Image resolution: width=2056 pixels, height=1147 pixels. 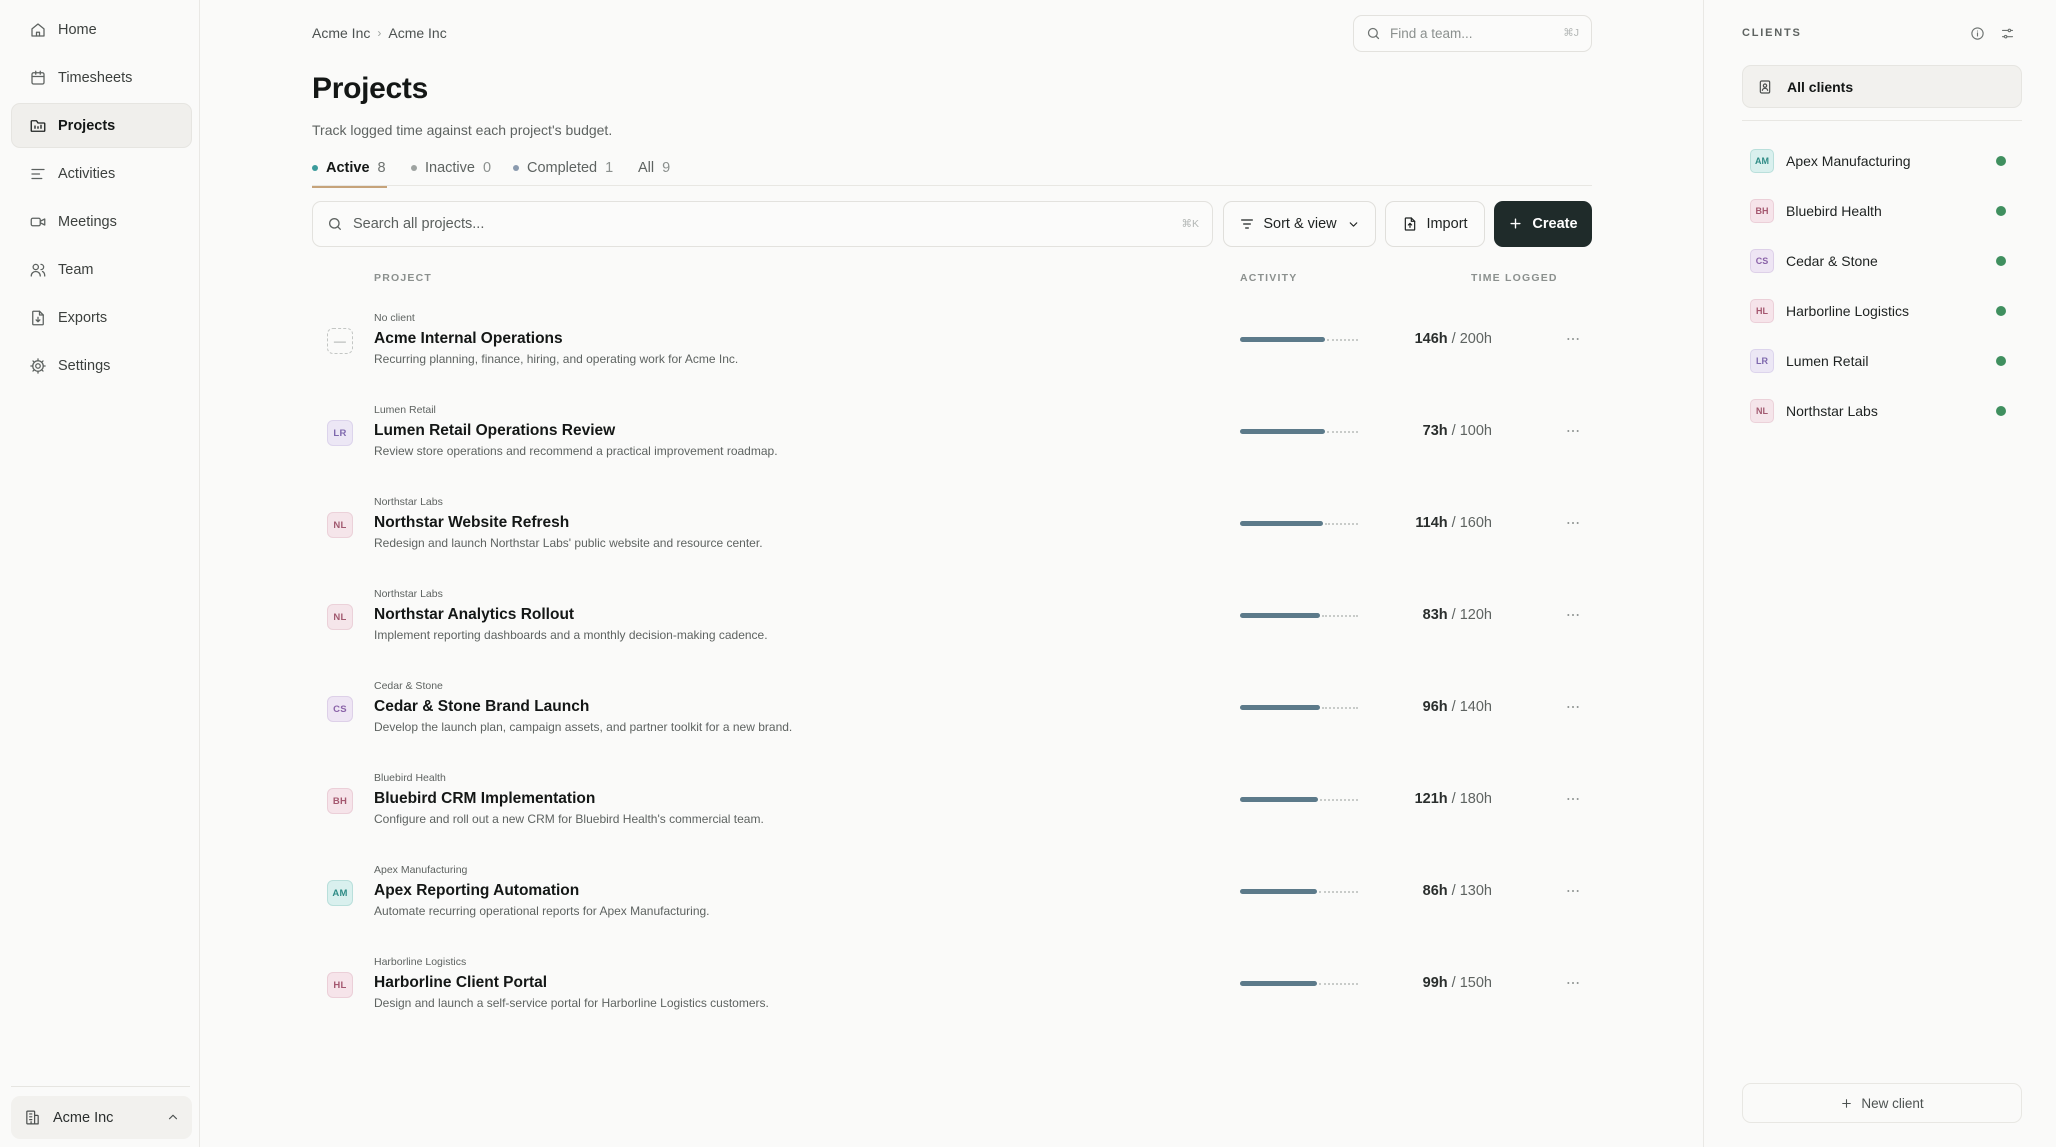 What do you see at coordinates (460, 983) in the screenshot?
I see `project-name: Harborline Client Portal` at bounding box center [460, 983].